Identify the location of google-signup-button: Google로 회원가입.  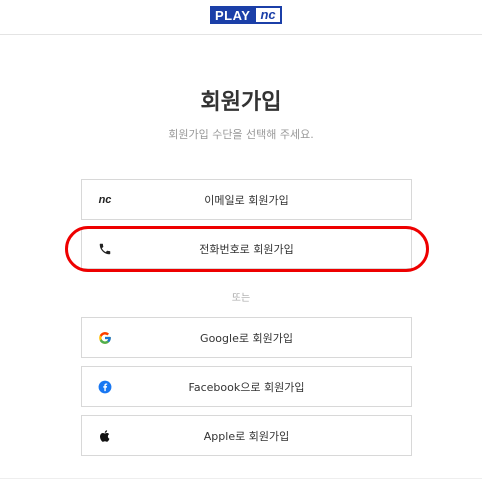
(246, 337).